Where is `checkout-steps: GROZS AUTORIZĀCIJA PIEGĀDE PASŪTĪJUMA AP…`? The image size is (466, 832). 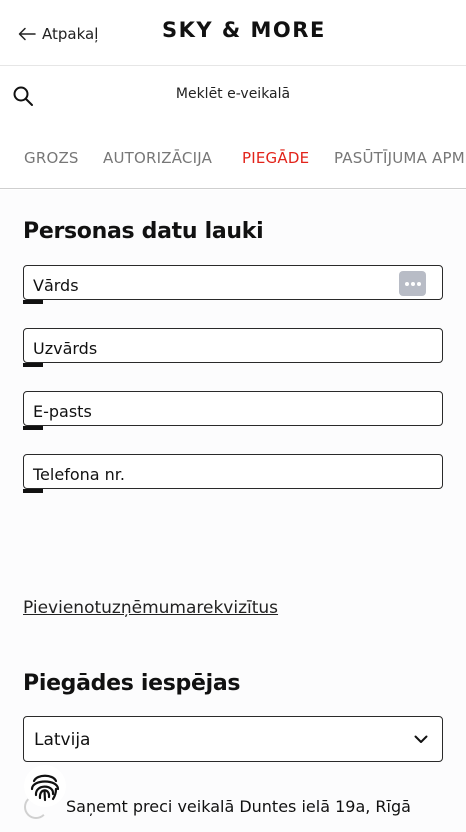 checkout-steps: GROZS AUTORIZĀCIJA PIEGĀDE PASŪTĪJUMA AP… is located at coordinates (233, 157).